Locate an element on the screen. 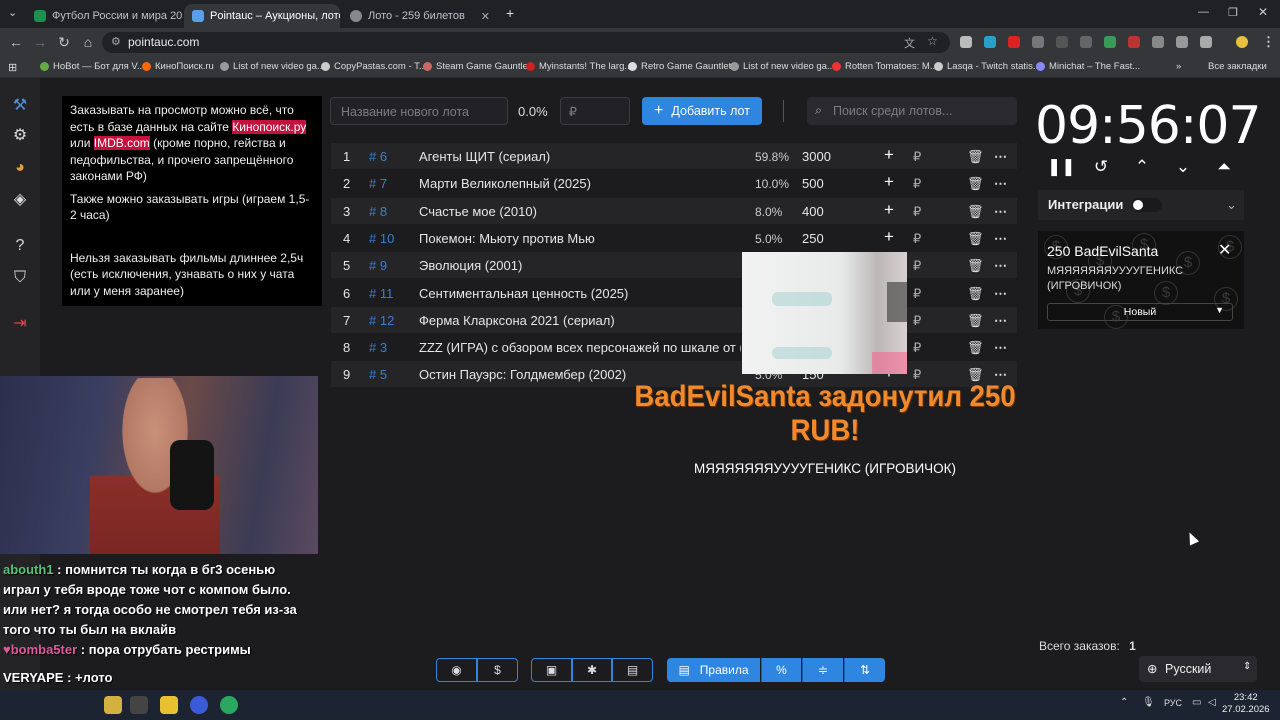 The width and height of the screenshot is (1280, 720). integrations-toggle is located at coordinates (1147, 205).